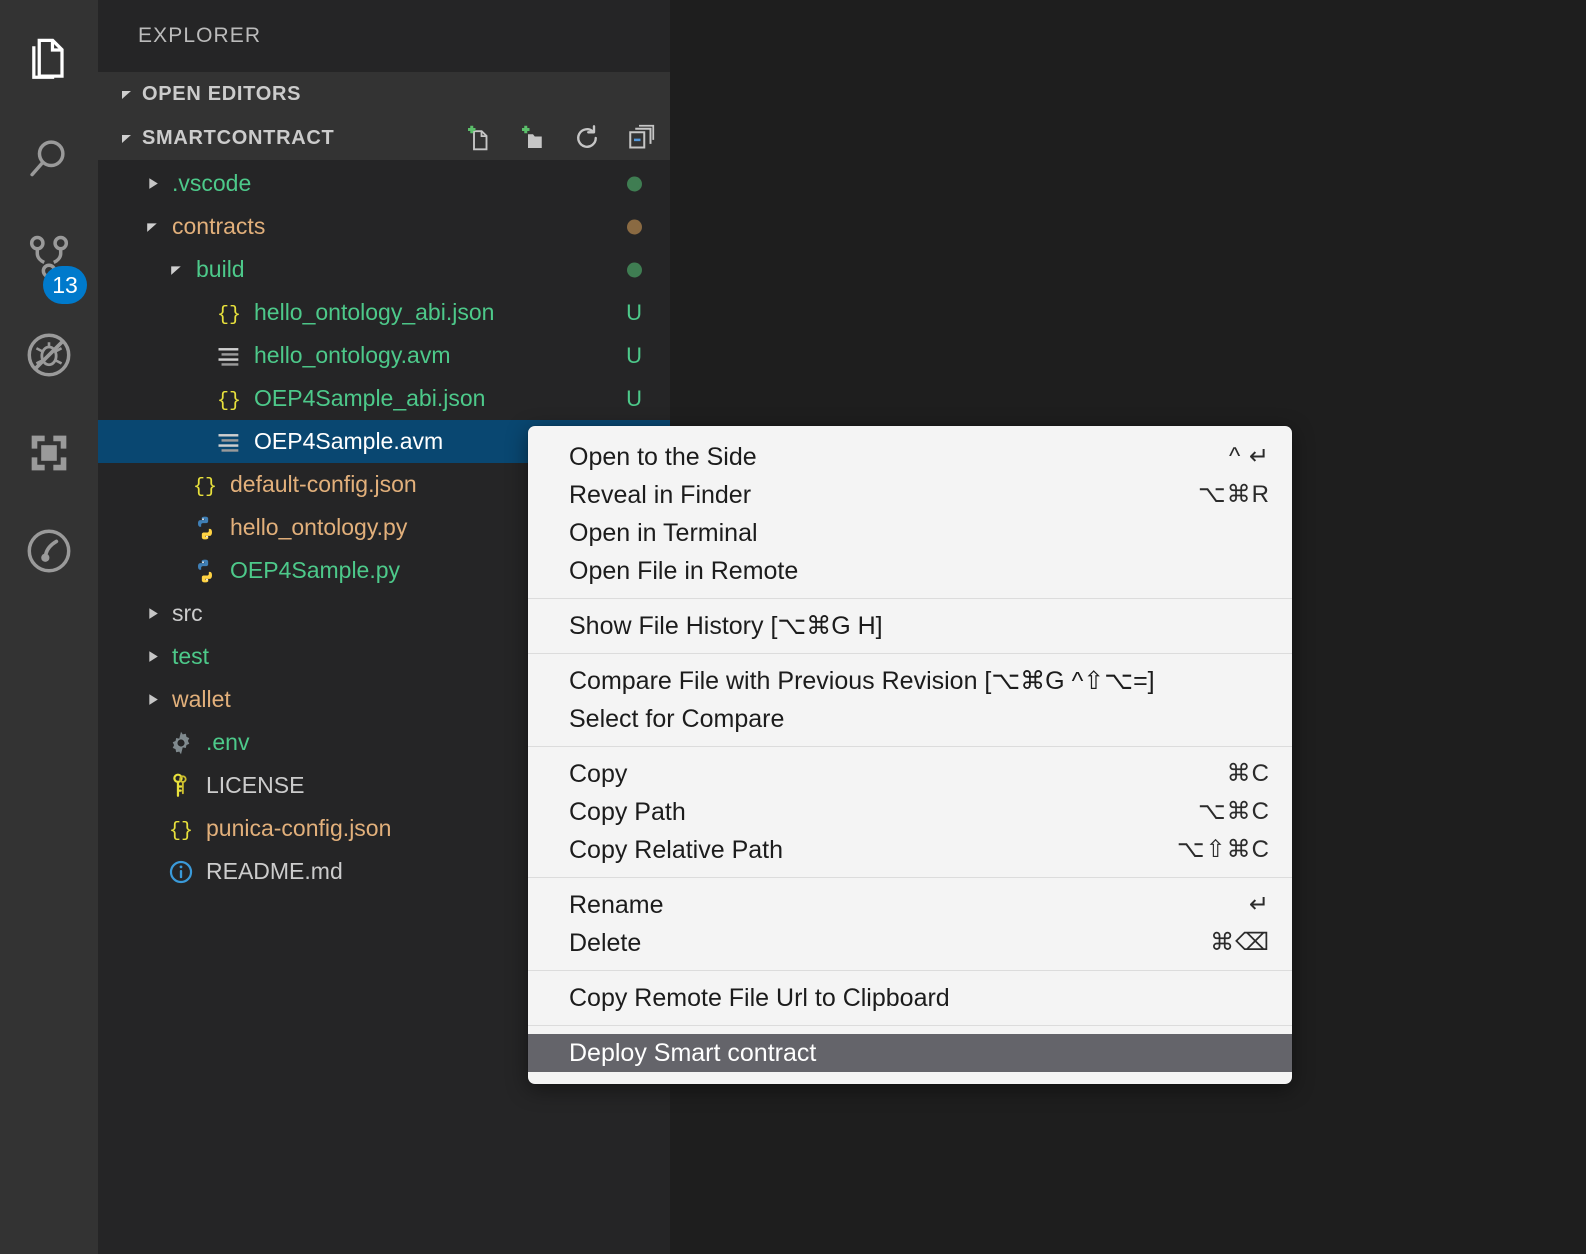 The image size is (1586, 1254). Describe the element at coordinates (384, 355) in the screenshot. I see `tree-file-row: hello_ontology.avm U` at that location.